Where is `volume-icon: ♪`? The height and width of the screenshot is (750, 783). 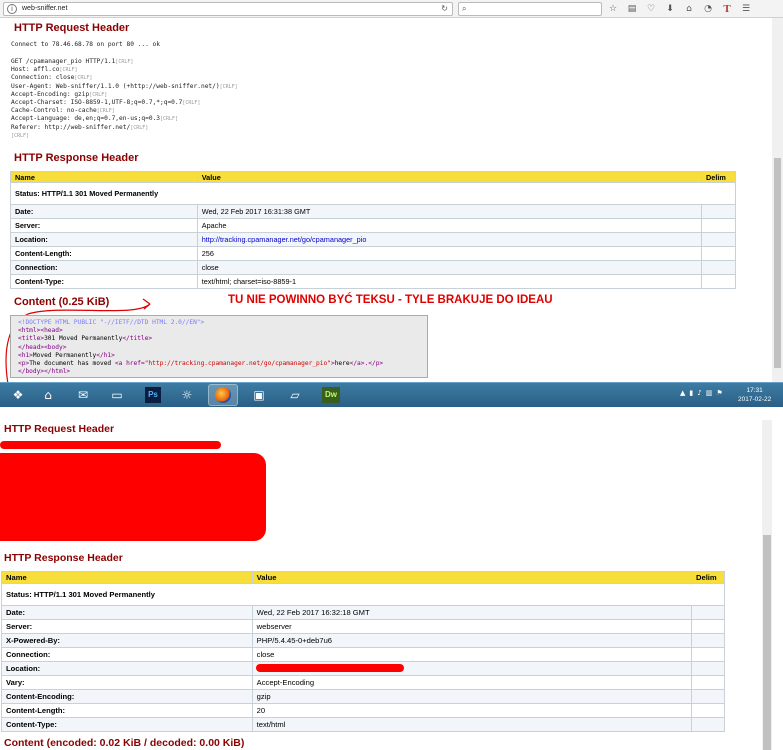 volume-icon: ♪ is located at coordinates (699, 393).